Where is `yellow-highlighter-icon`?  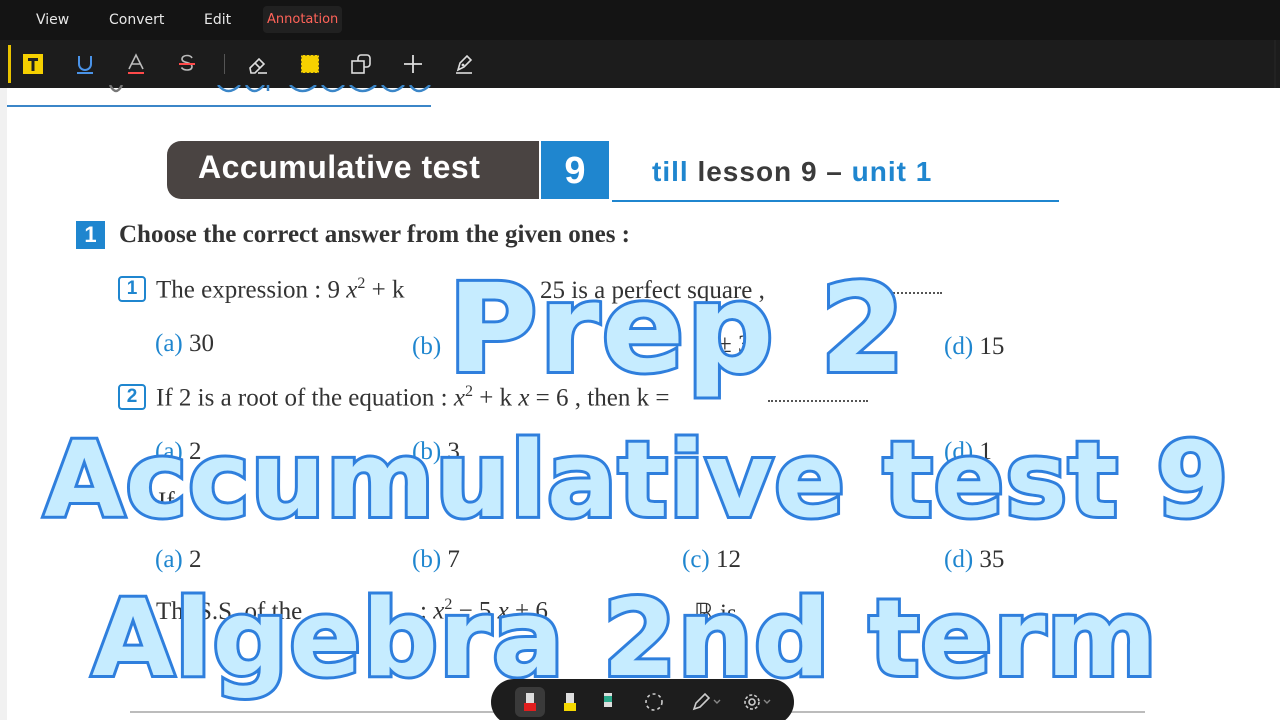 yellow-highlighter-icon is located at coordinates (570, 702).